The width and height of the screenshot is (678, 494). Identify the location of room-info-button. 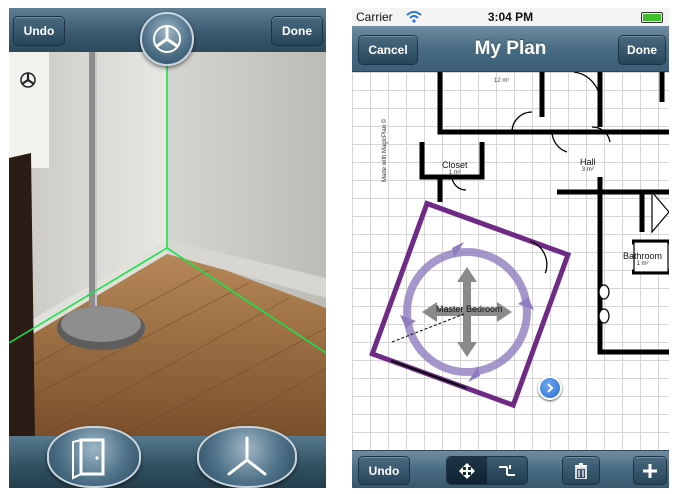
(550, 388).